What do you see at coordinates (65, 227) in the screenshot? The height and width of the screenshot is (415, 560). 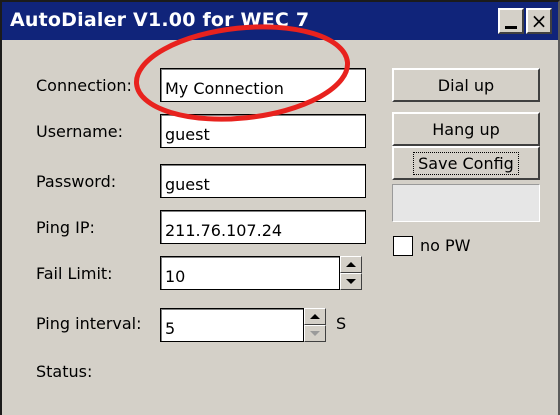 I see `ping-ip-label: Ping IP:` at bounding box center [65, 227].